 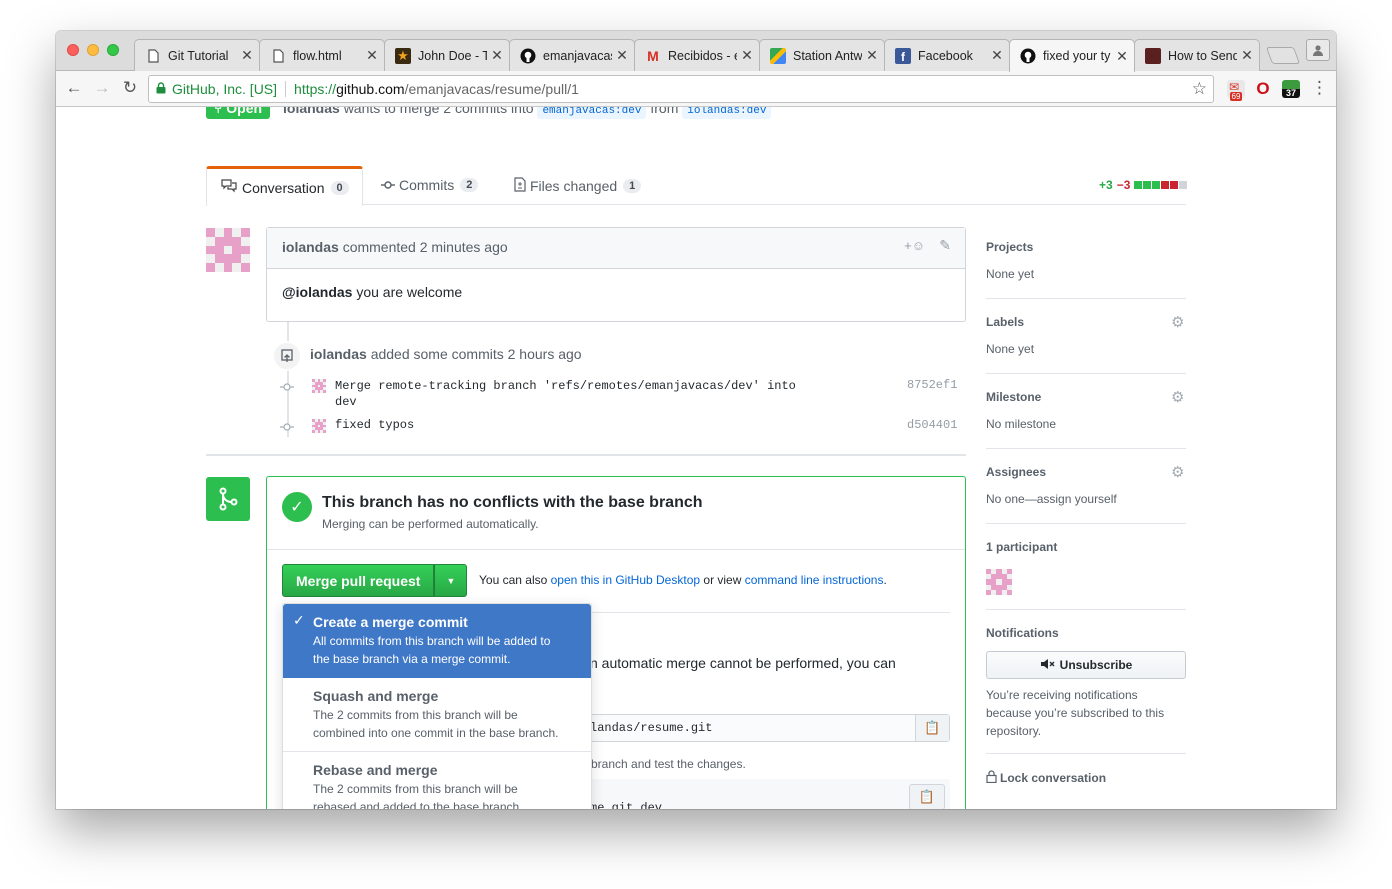 I want to click on tab-files-changed: Files changed 1, so click(x=578, y=186).